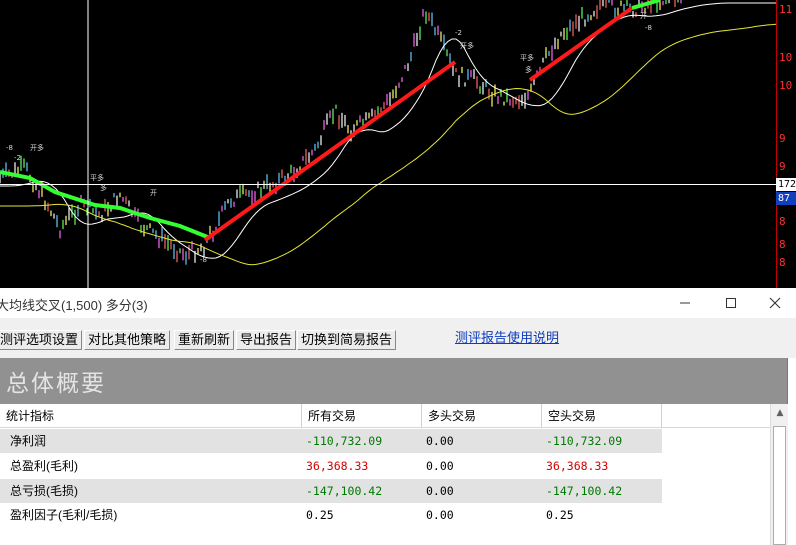  I want to click on cell-short: -147,100.42, so click(584, 491).